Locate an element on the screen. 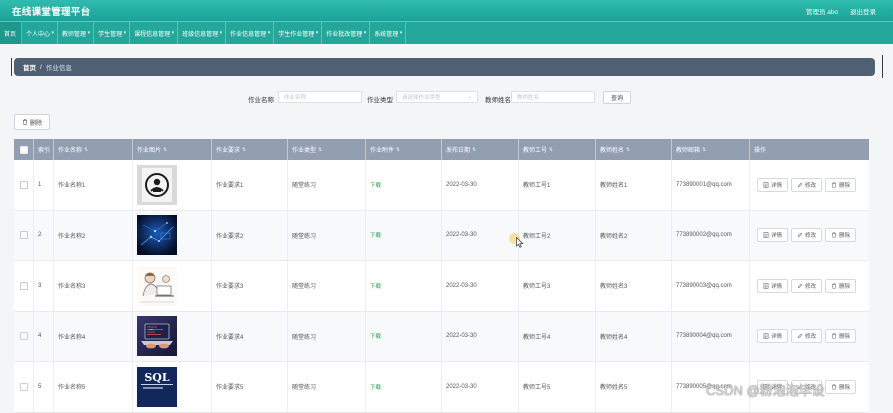  chevron-down-icon: ⌄ is located at coordinates (469, 97).